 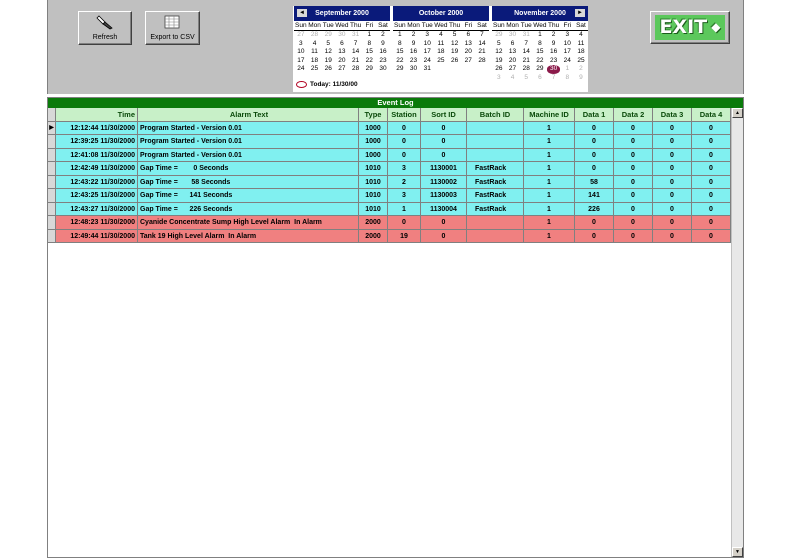 I want to click on column-header: Data 1, so click(x=594, y=115).